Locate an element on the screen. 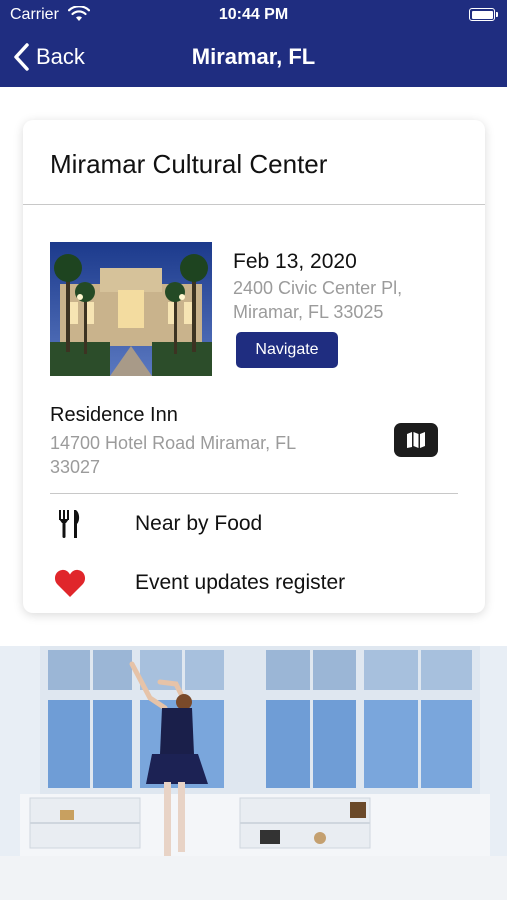 The width and height of the screenshot is (507, 900). status-bar: Carrier 10:44 PM is located at coordinates (253, 15).